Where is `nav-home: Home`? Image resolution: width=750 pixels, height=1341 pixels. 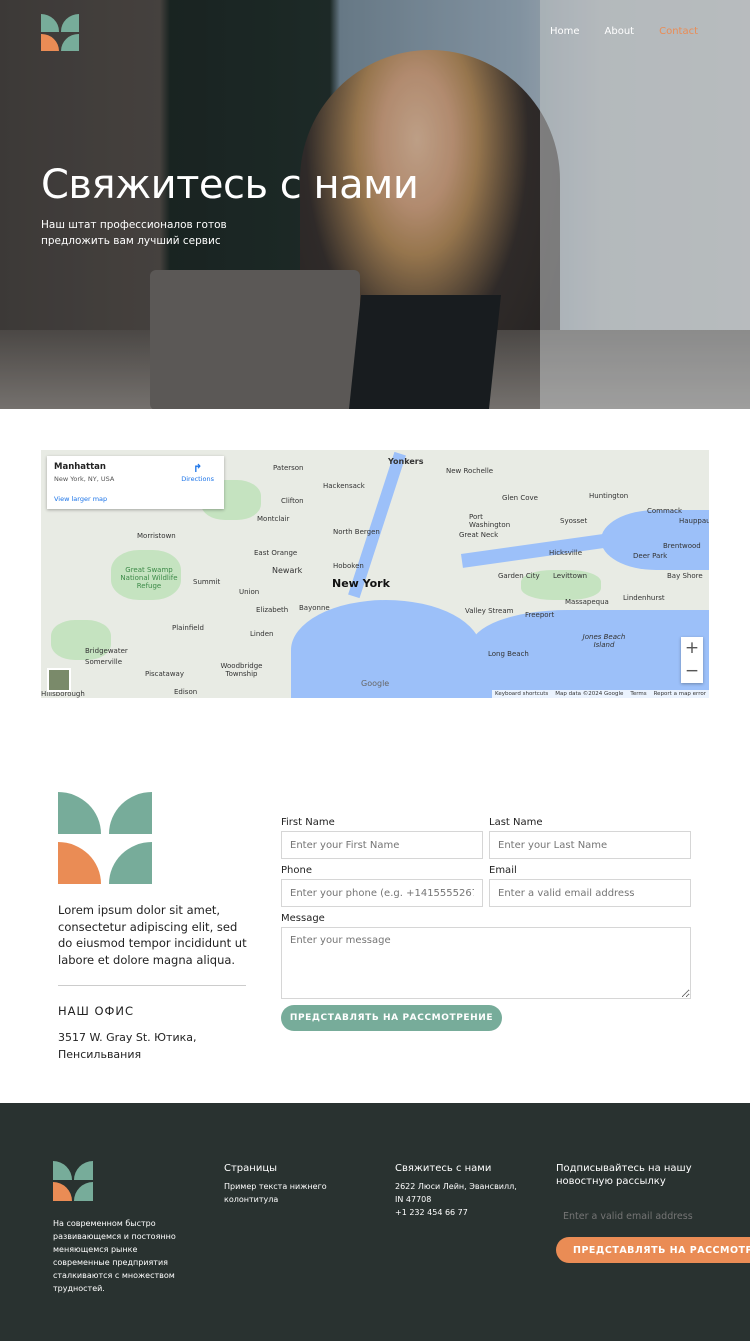
nav-home: Home is located at coordinates (565, 31).